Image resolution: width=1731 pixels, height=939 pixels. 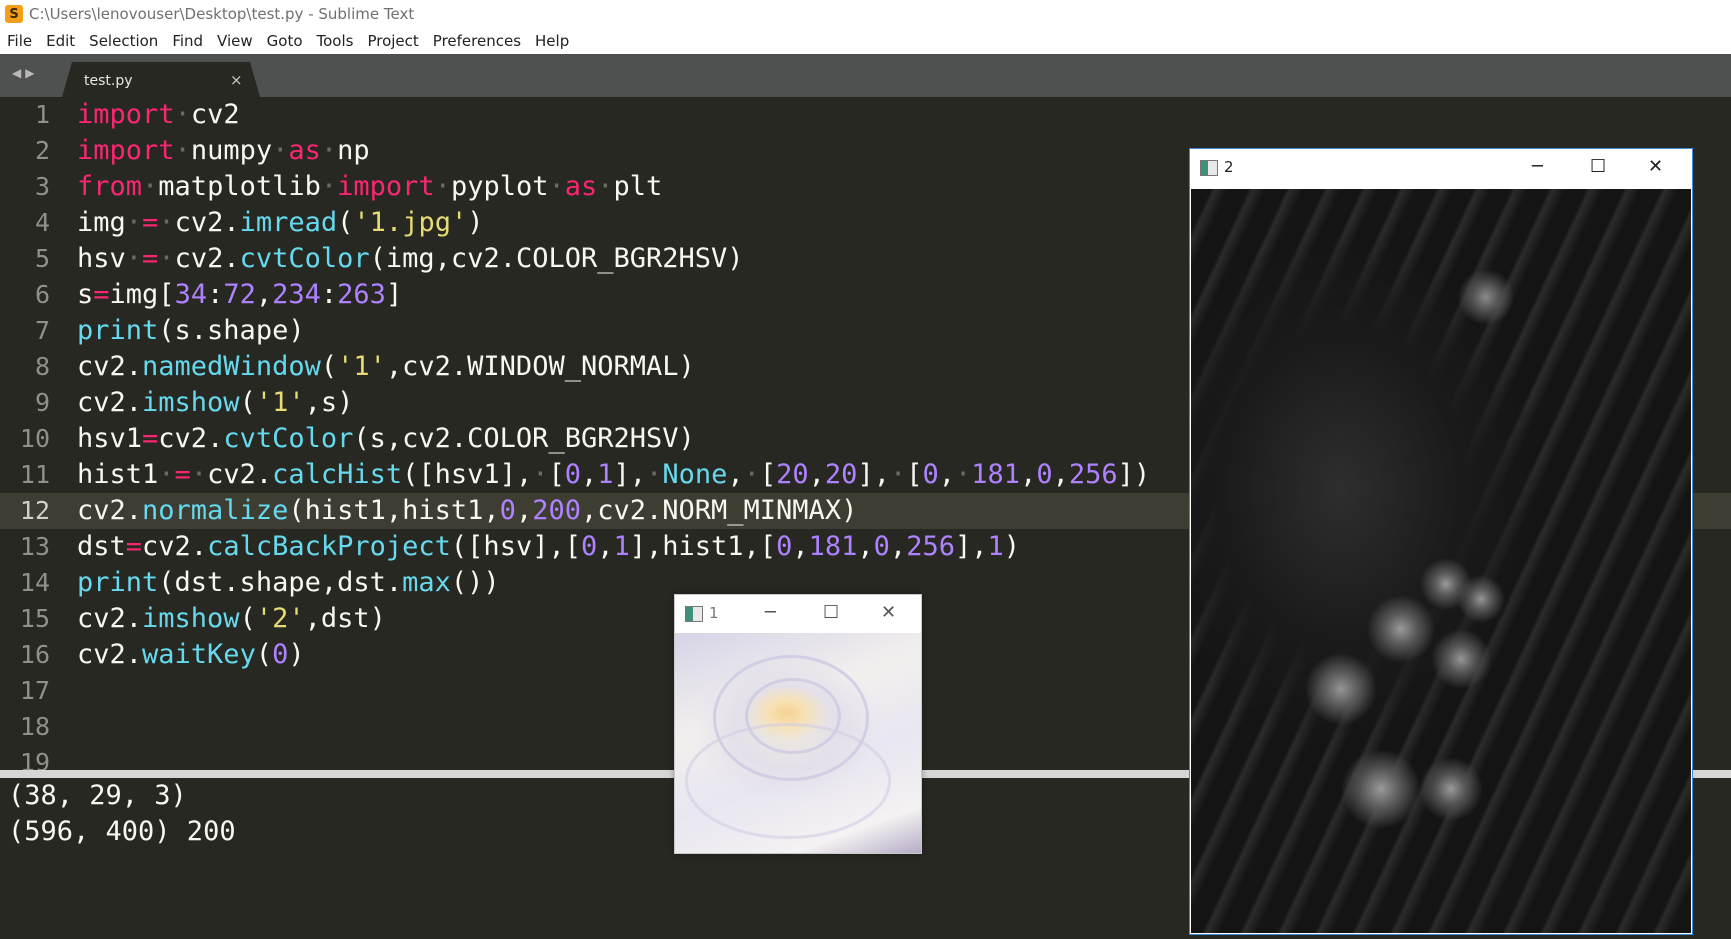 I want to click on line-number: 18, so click(x=34, y=726).